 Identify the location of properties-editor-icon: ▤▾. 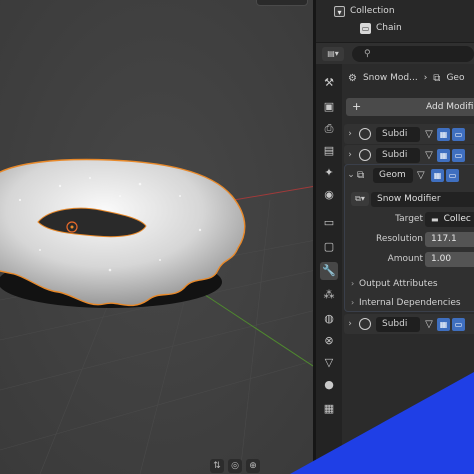
(333, 54).